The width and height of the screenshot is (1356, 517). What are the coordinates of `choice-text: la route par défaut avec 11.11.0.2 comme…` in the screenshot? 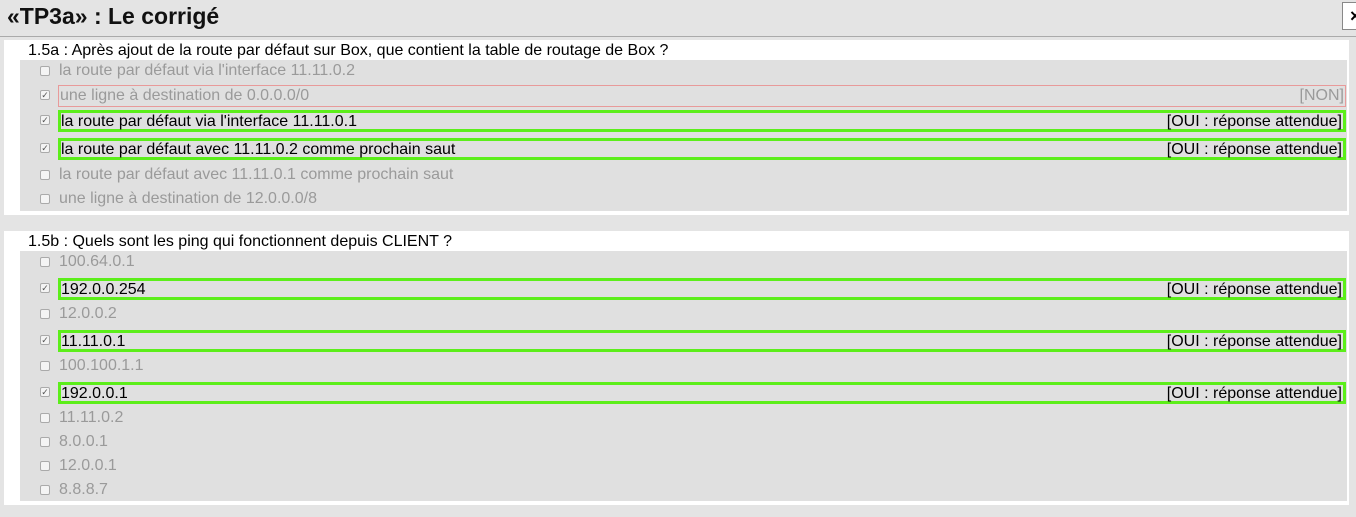 It's located at (258, 149).